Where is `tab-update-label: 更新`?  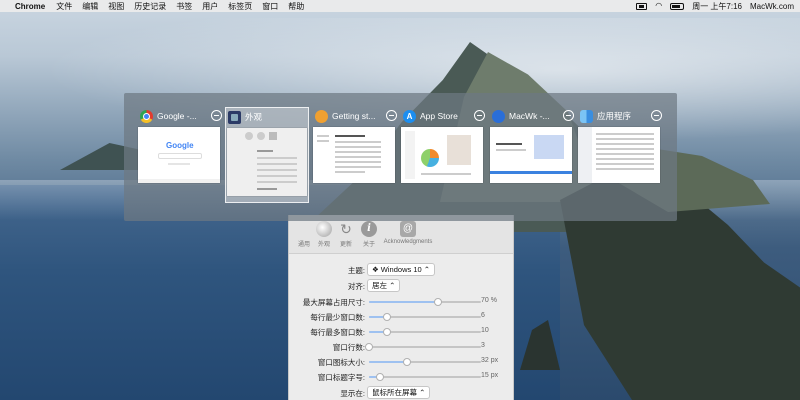
tab-update-label: 更新 is located at coordinates (345, 245).